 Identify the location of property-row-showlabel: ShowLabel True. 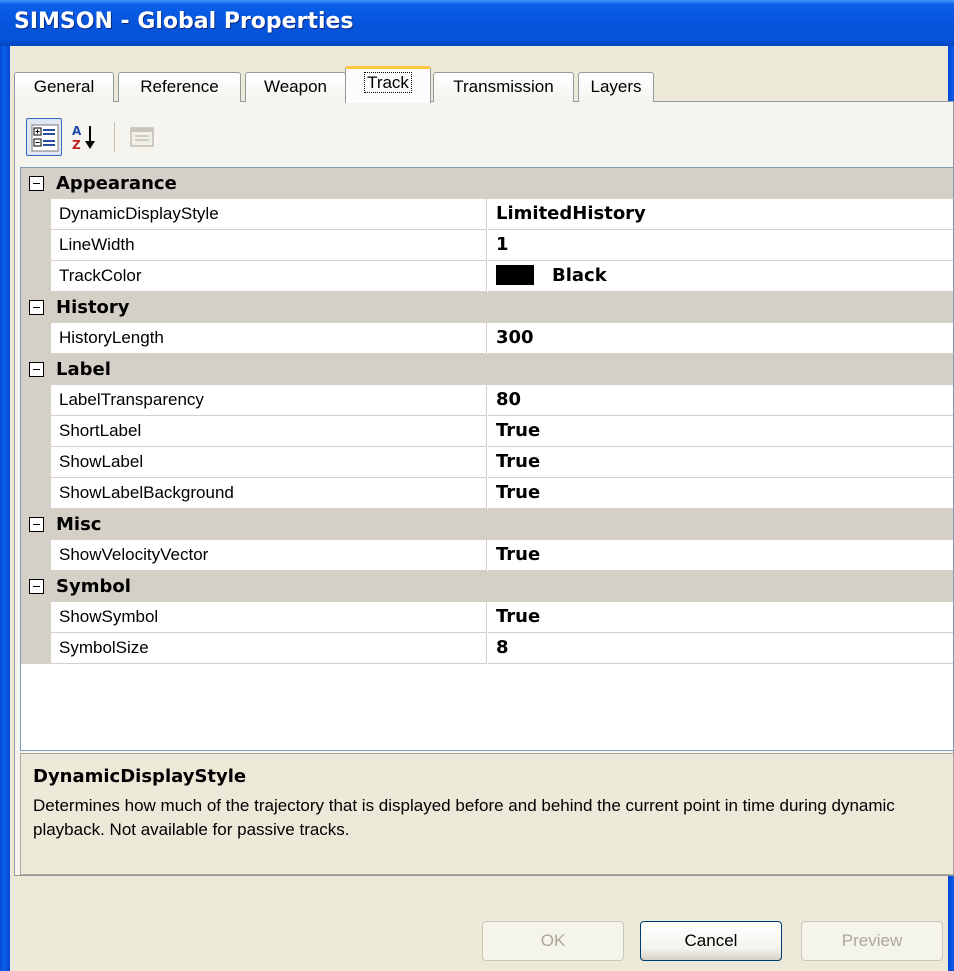
(487, 462).